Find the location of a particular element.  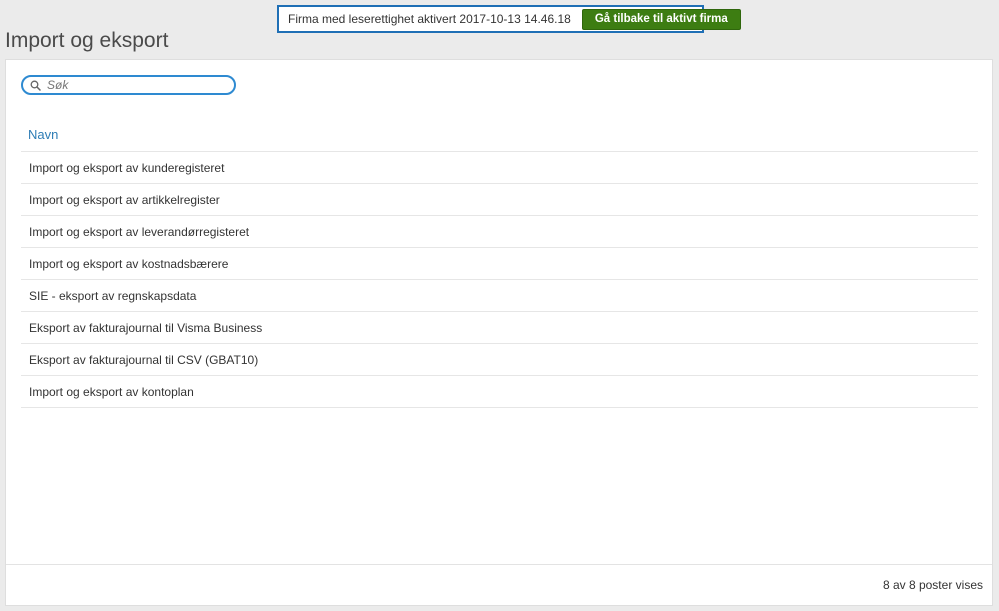

list-item: Import og eksport av kontoplan is located at coordinates (499, 391).